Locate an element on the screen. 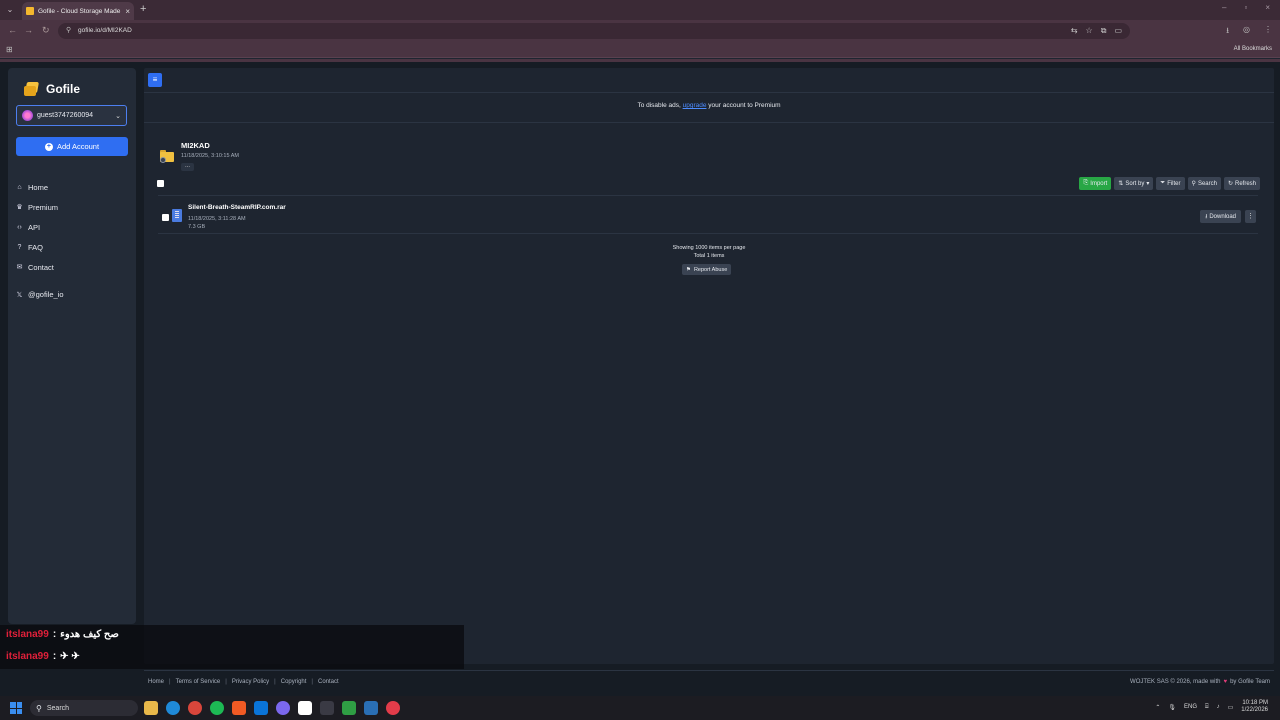 This screenshot has width=1280, height=720. home-icon: ⌂ is located at coordinates (19, 187).